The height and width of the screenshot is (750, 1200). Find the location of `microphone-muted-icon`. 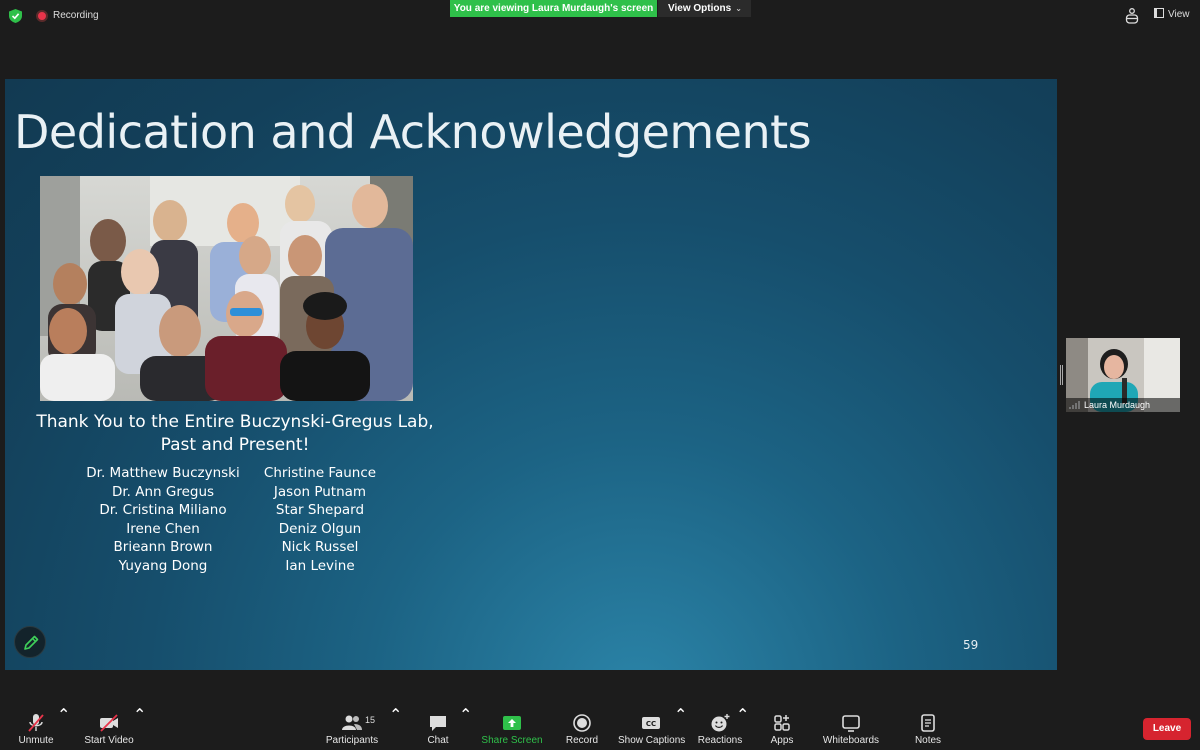

microphone-muted-icon is located at coordinates (36, 723).